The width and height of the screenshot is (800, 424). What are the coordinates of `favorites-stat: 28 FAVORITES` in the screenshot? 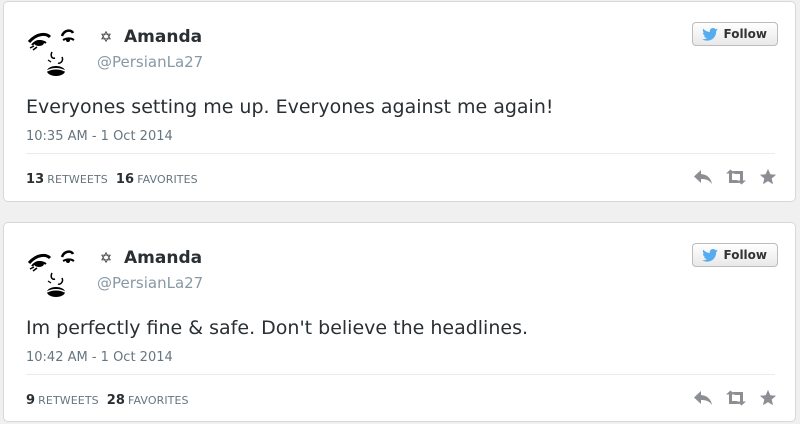 It's located at (148, 400).